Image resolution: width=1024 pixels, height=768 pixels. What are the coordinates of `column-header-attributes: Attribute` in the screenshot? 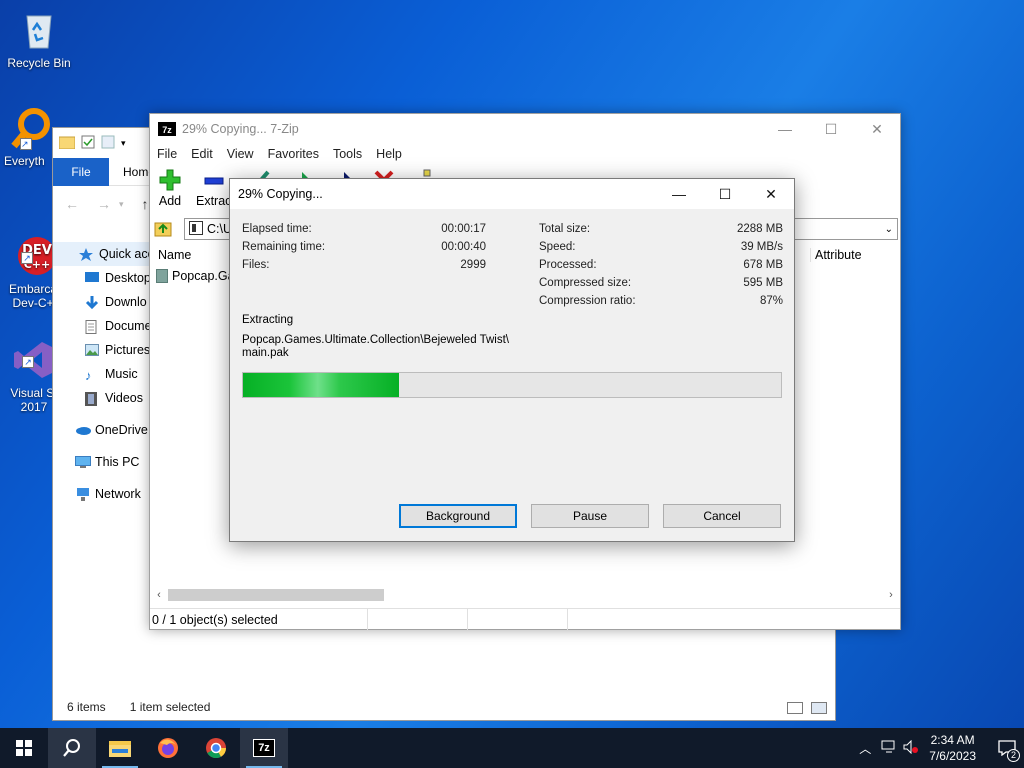 It's located at (855, 255).